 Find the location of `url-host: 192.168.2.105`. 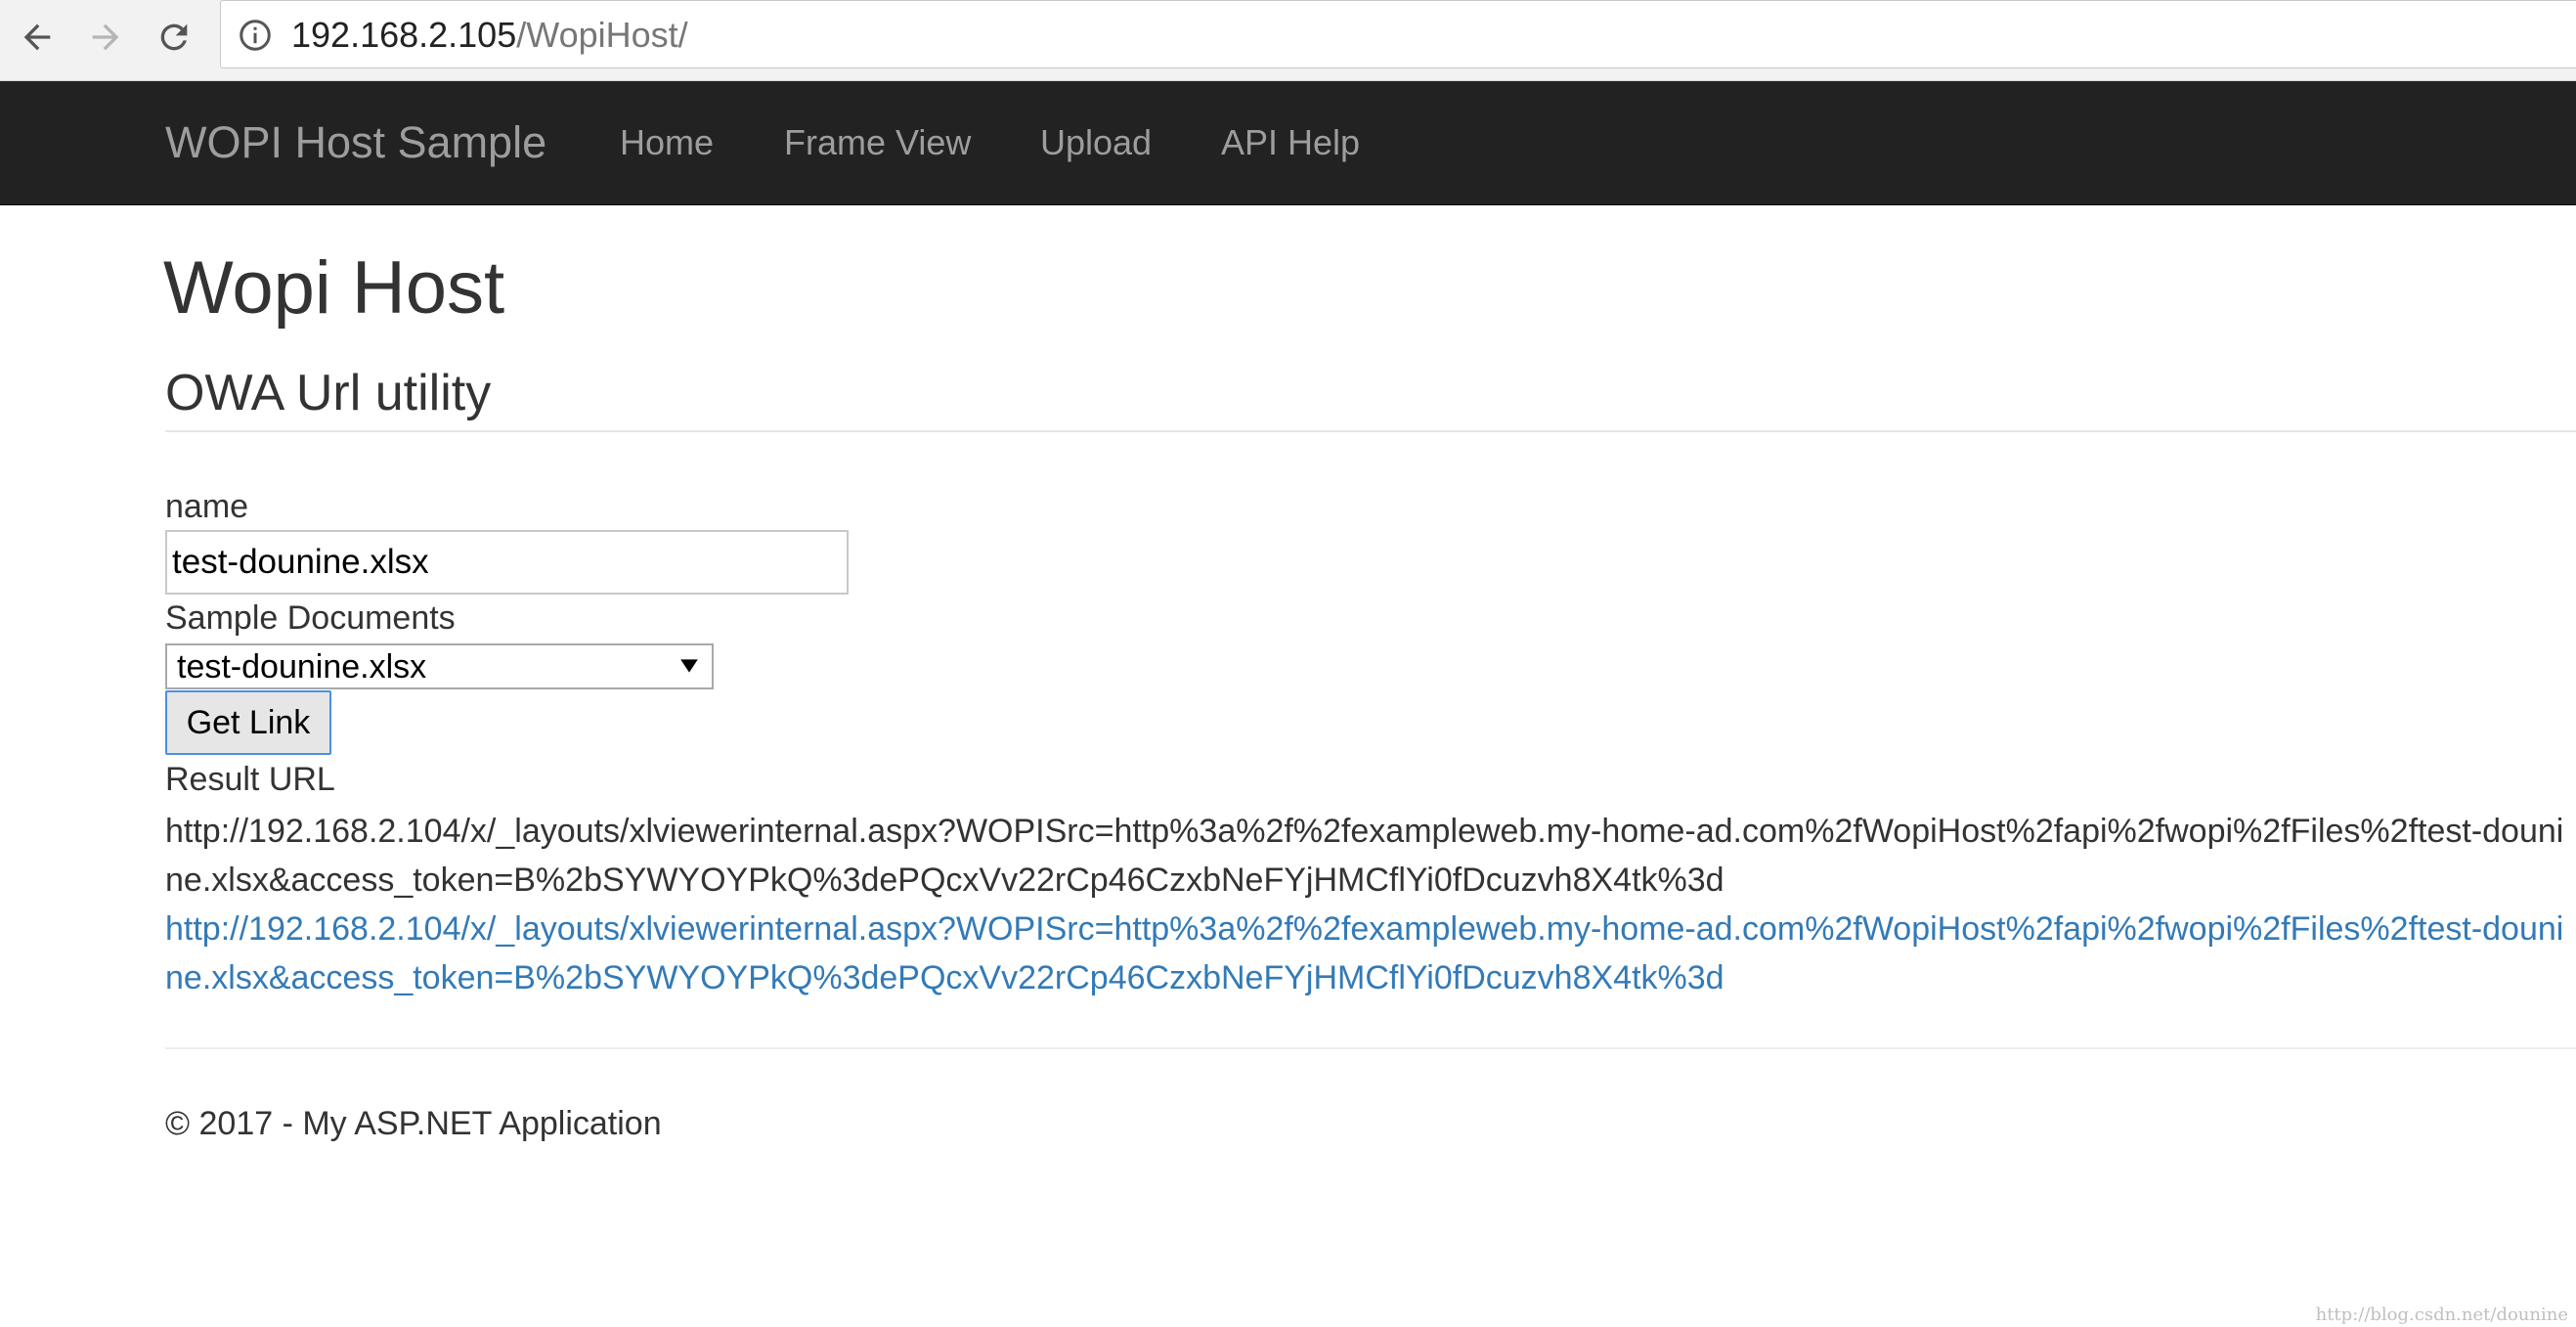

url-host: 192.168.2.105 is located at coordinates (404, 35).